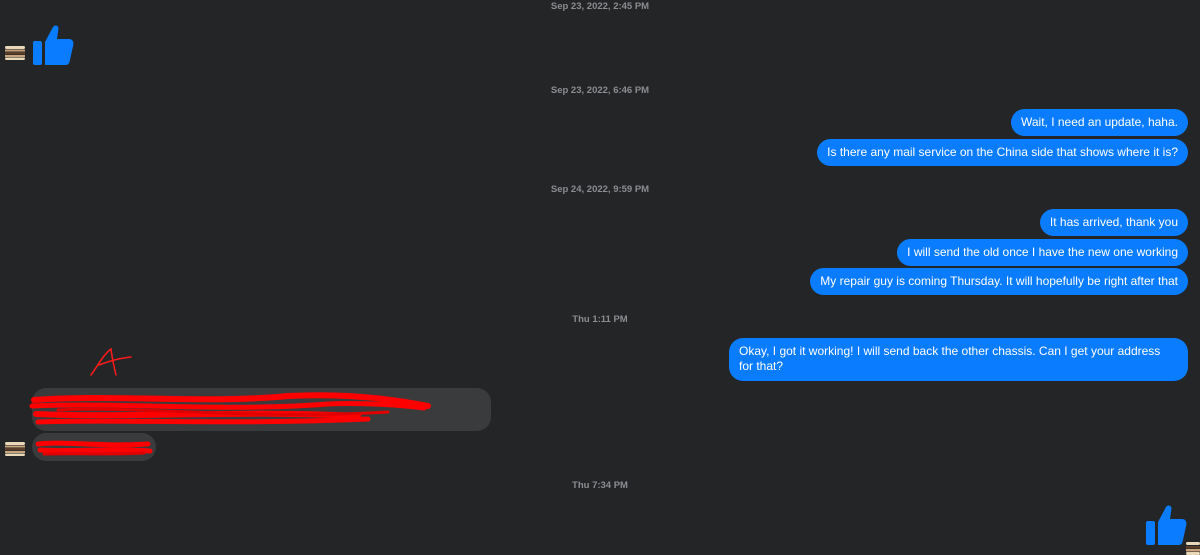 This screenshot has width=1200, height=555. What do you see at coordinates (111, 361) in the screenshot?
I see `handwritten-annotation` at bounding box center [111, 361].